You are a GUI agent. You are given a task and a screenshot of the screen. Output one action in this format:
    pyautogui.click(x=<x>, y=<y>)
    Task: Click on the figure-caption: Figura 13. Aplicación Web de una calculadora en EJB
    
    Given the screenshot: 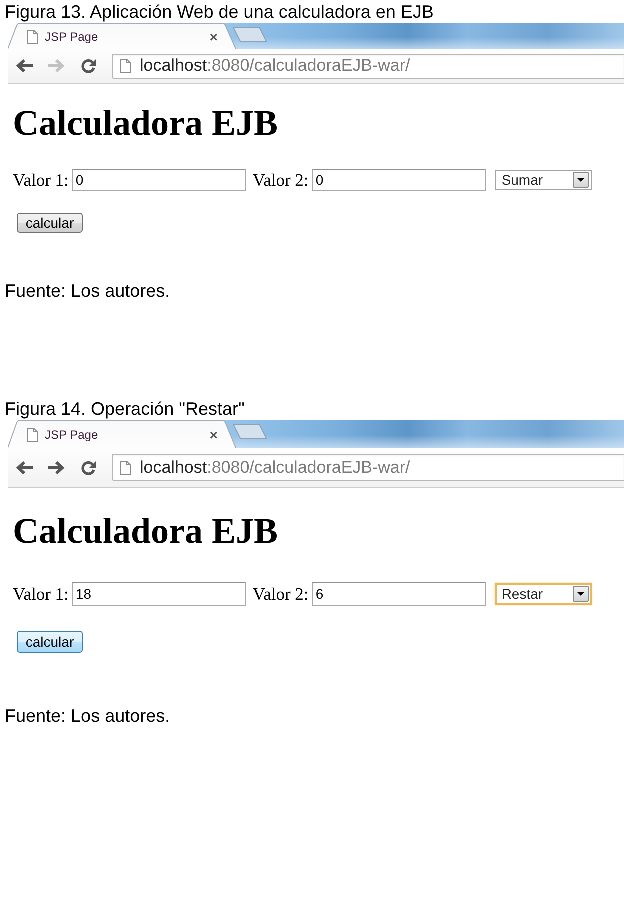 What is the action you would take?
    pyautogui.click(x=219, y=12)
    